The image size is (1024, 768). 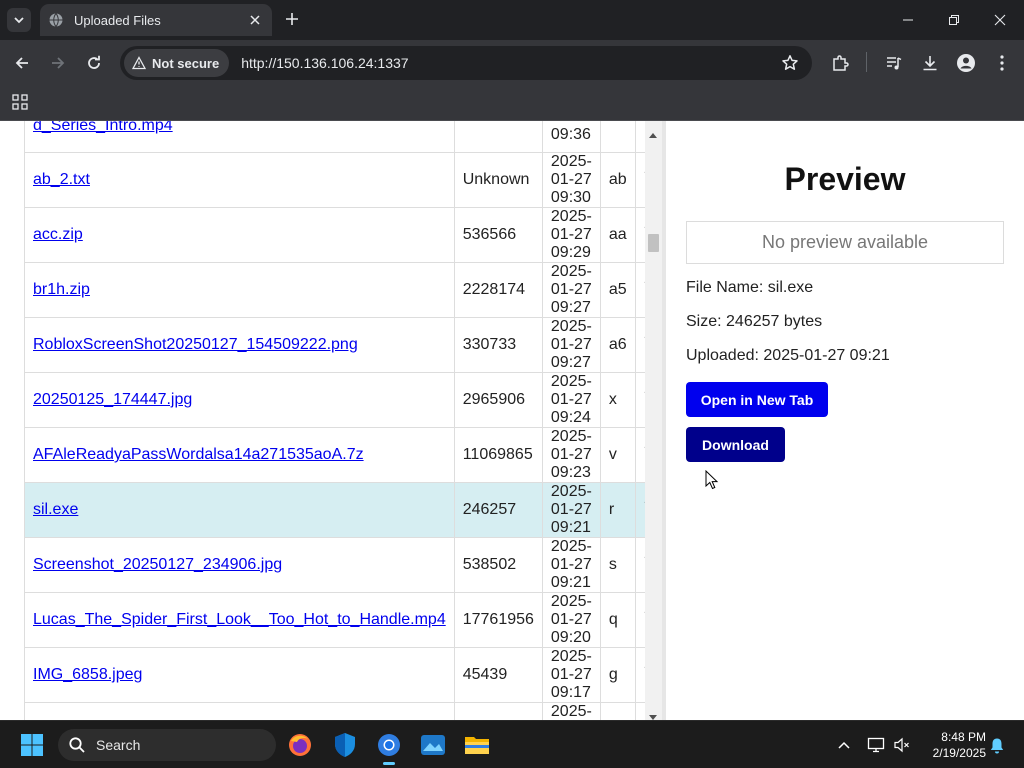 What do you see at coordinates (613, 674) in the screenshot?
I see `file-tag-cell-text: g` at bounding box center [613, 674].